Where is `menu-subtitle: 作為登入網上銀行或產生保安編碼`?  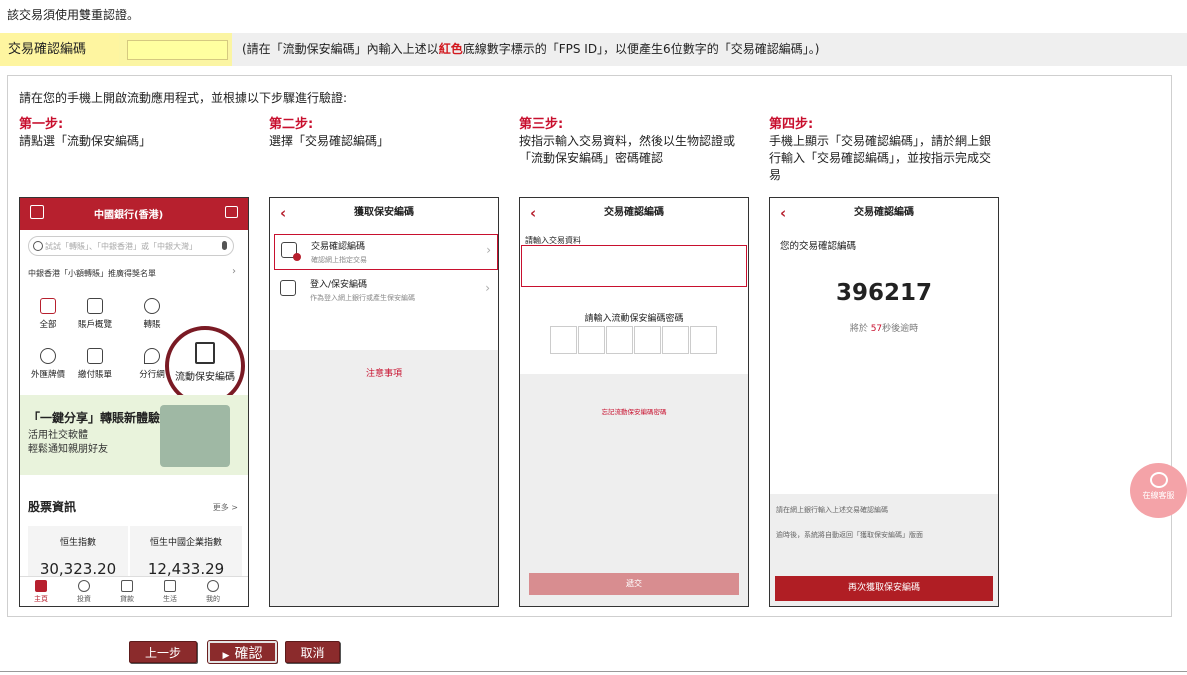 menu-subtitle: 作為登入網上銀行或產生保安編碼 is located at coordinates (362, 298).